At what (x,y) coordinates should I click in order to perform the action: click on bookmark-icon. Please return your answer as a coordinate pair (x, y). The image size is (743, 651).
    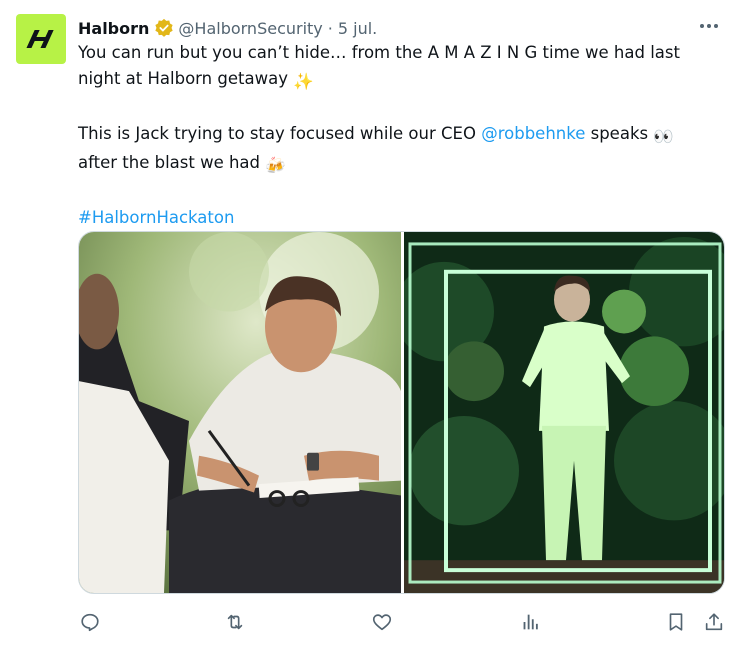
    Looking at the image, I should click on (676, 622).